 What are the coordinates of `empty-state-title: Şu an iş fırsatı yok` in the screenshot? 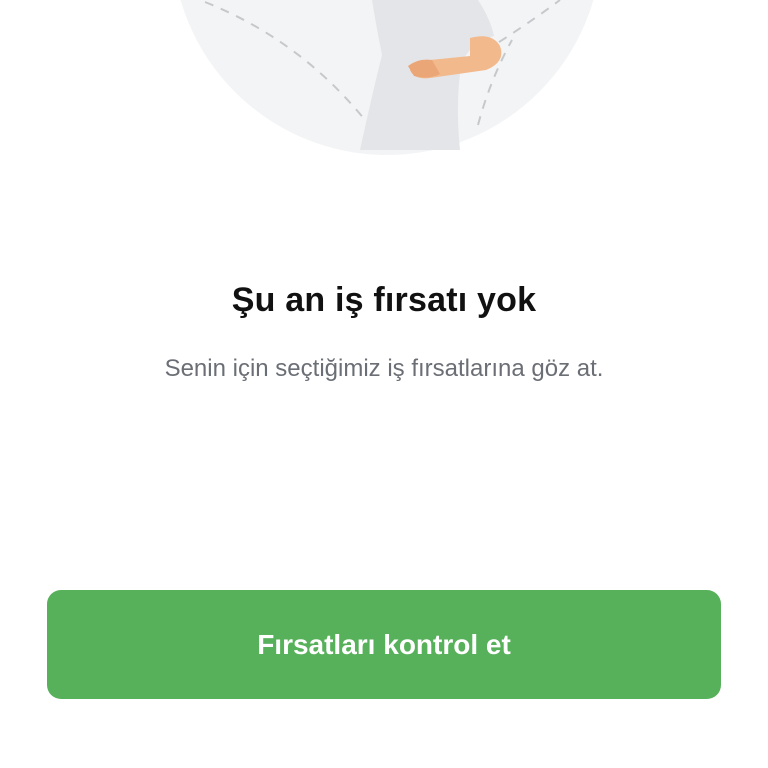 It's located at (384, 300).